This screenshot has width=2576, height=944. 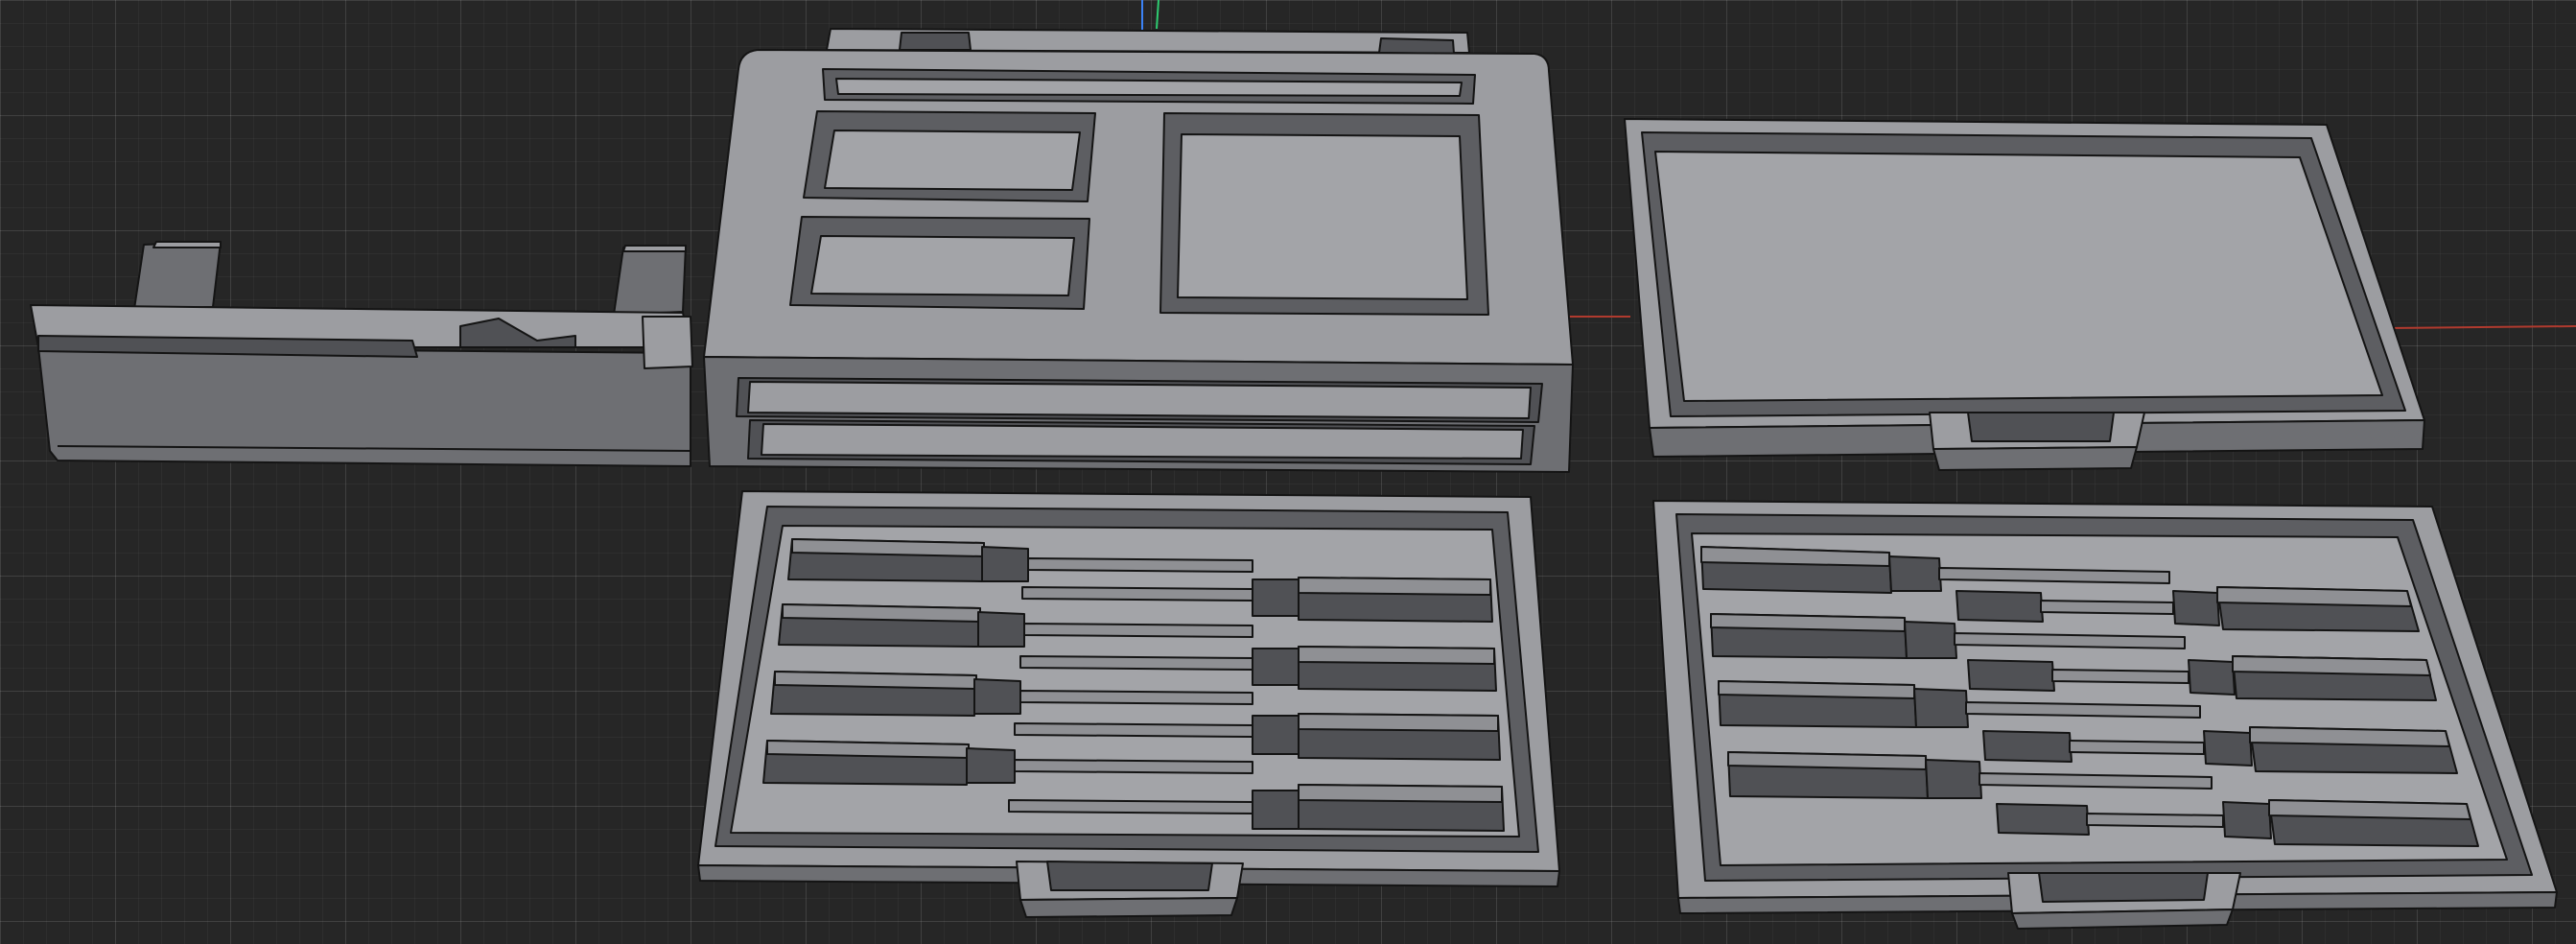 I want to click on empty-tray-lid, so click(x=2024, y=295).